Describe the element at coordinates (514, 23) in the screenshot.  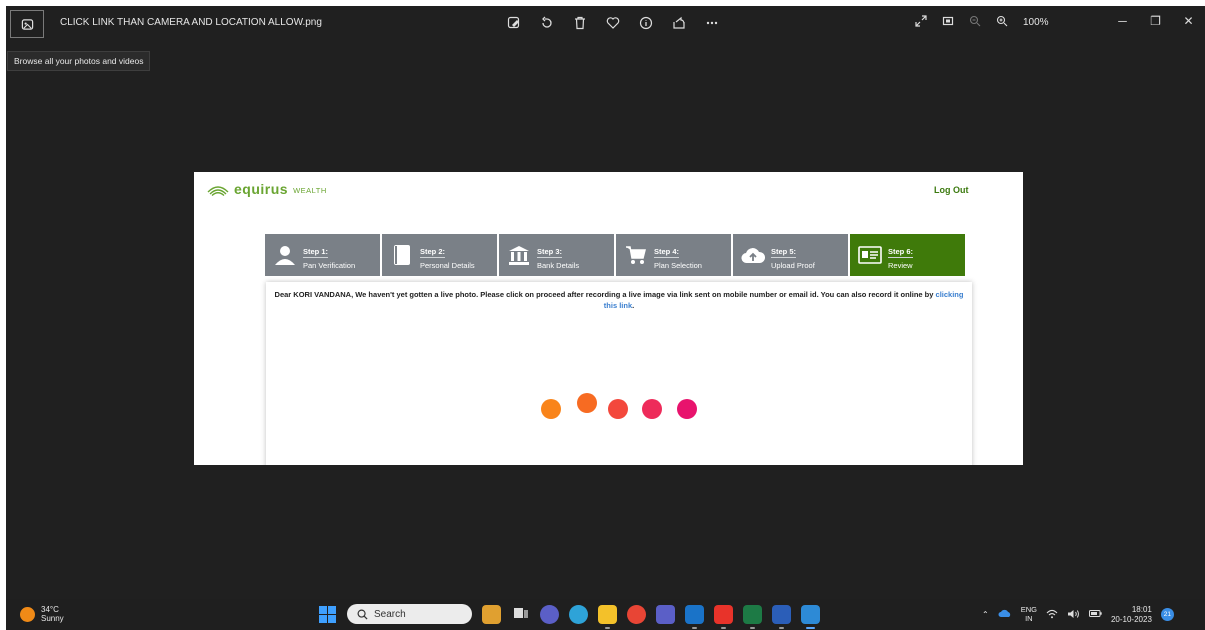
I see `edit-icon` at that location.